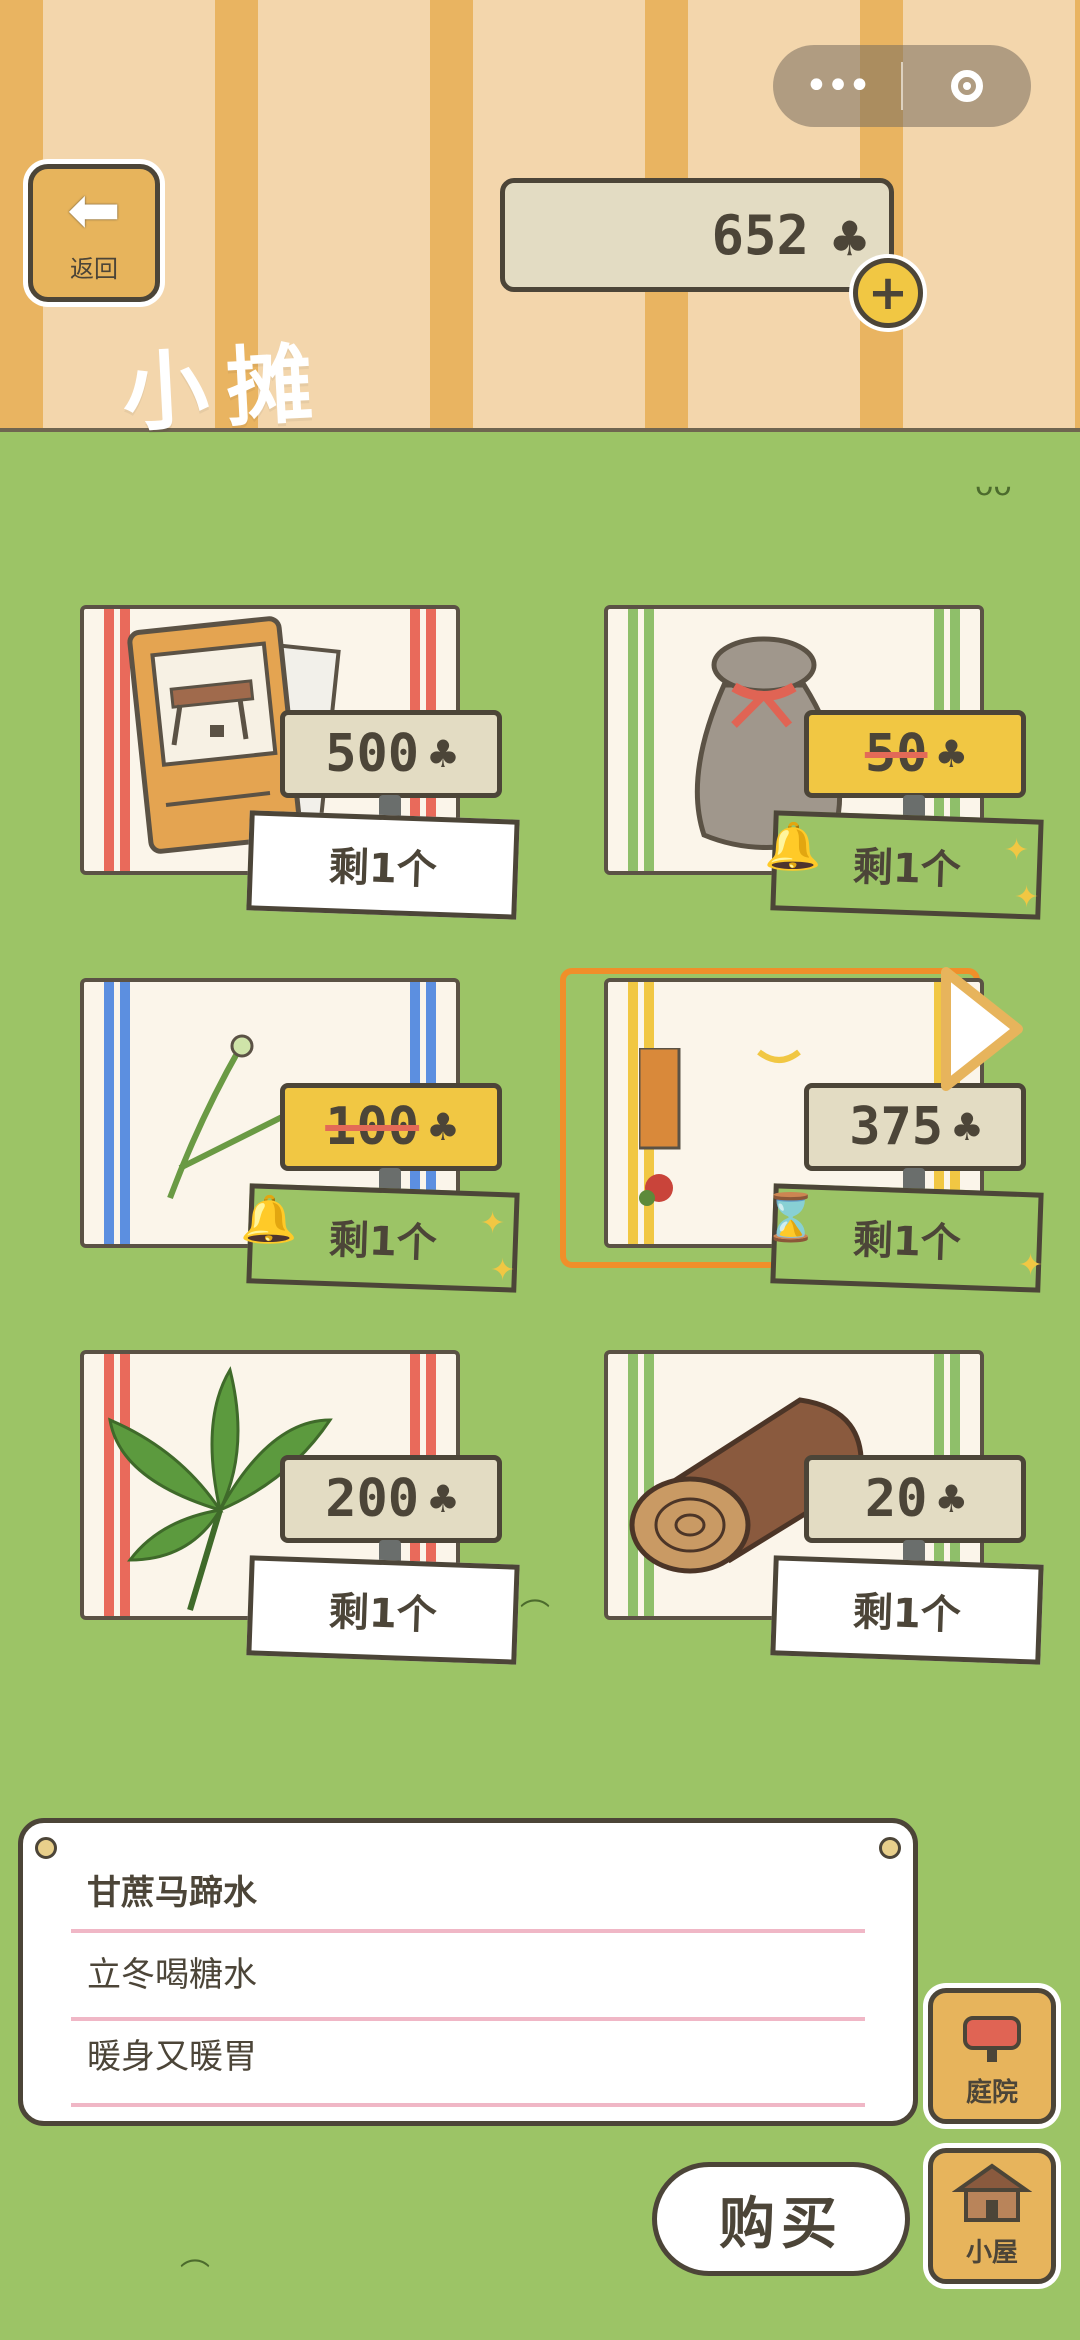 This screenshot has width=1080, height=2340. Describe the element at coordinates (993, 485) in the screenshot. I see `grass-decoration: ᴗᴗ` at that location.